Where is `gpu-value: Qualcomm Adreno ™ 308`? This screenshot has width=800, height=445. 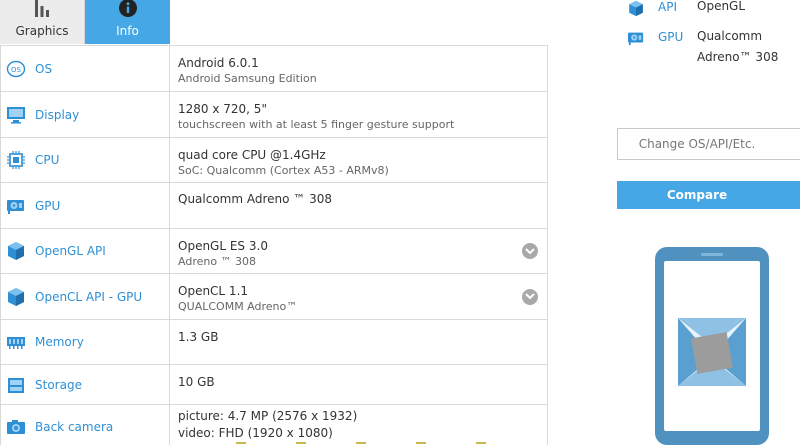 gpu-value: Qualcomm Adreno ™ 308 is located at coordinates (255, 199).